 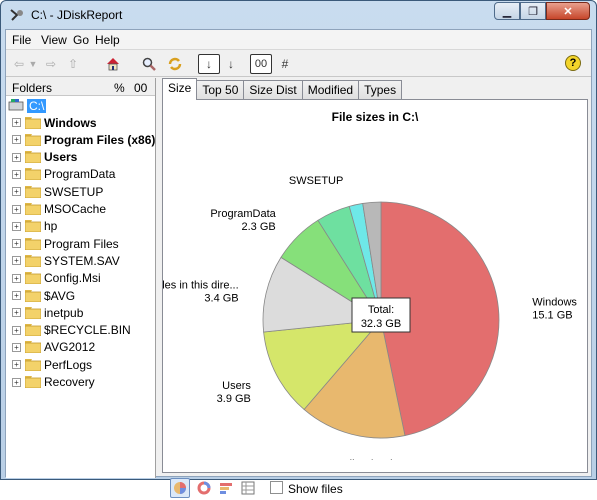 I want to click on tree-item: + Program Files (x86), so click(x=83, y=139).